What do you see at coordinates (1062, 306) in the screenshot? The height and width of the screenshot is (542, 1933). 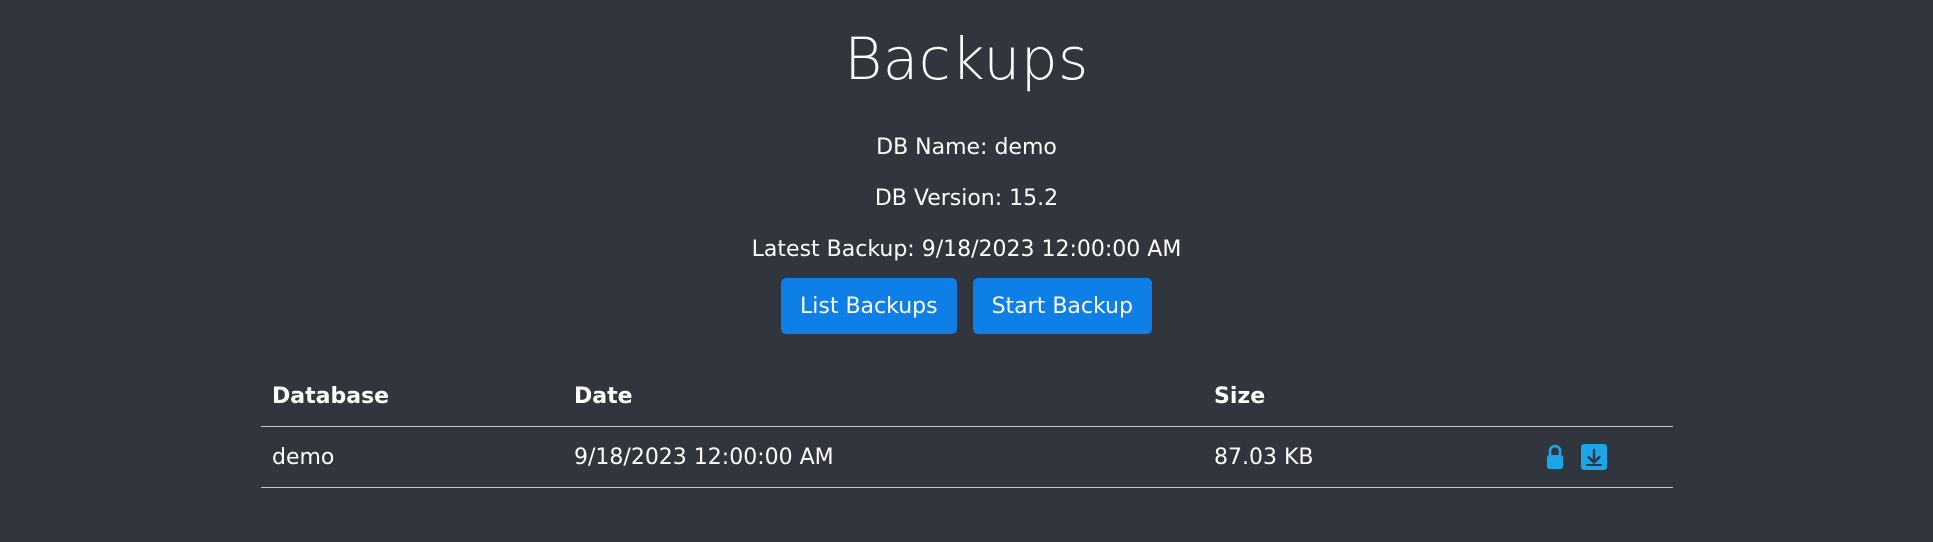 I see `start-backup-button: Start Backup` at bounding box center [1062, 306].